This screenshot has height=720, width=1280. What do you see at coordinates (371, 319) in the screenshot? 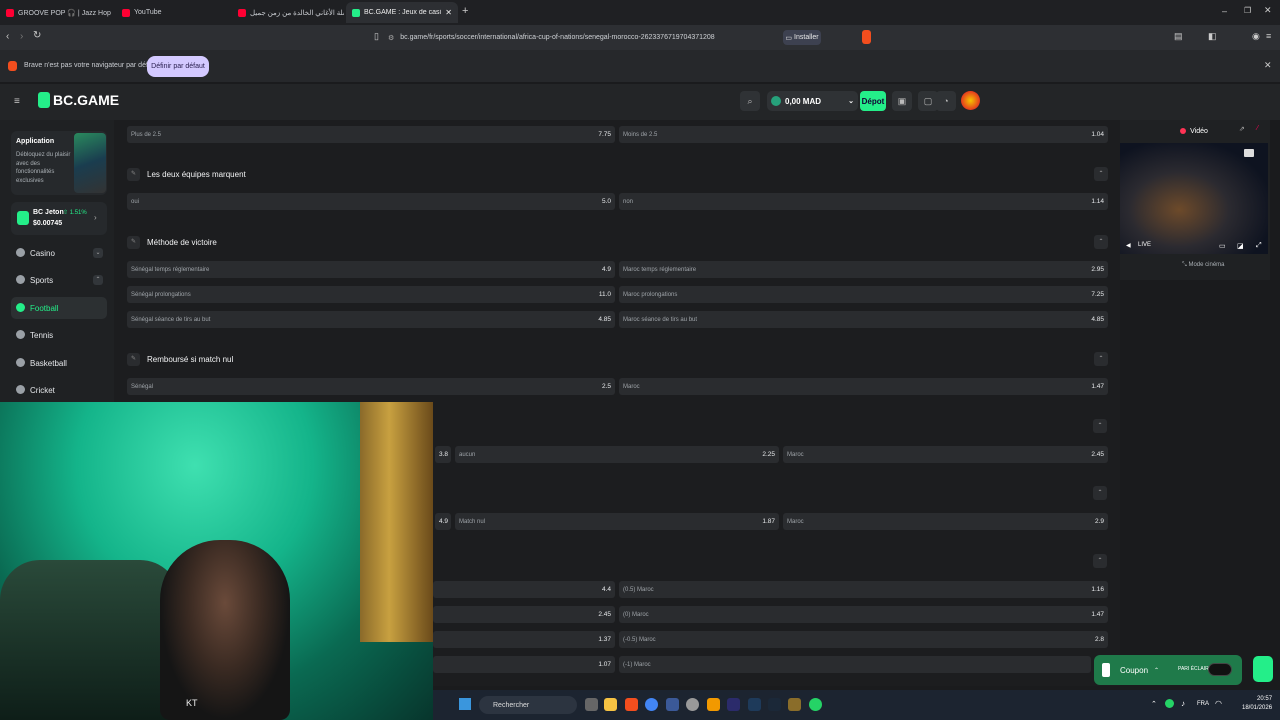
I see `odds-senegal-penalties: Sénégal séance de tirs au but 4.85` at bounding box center [371, 319].